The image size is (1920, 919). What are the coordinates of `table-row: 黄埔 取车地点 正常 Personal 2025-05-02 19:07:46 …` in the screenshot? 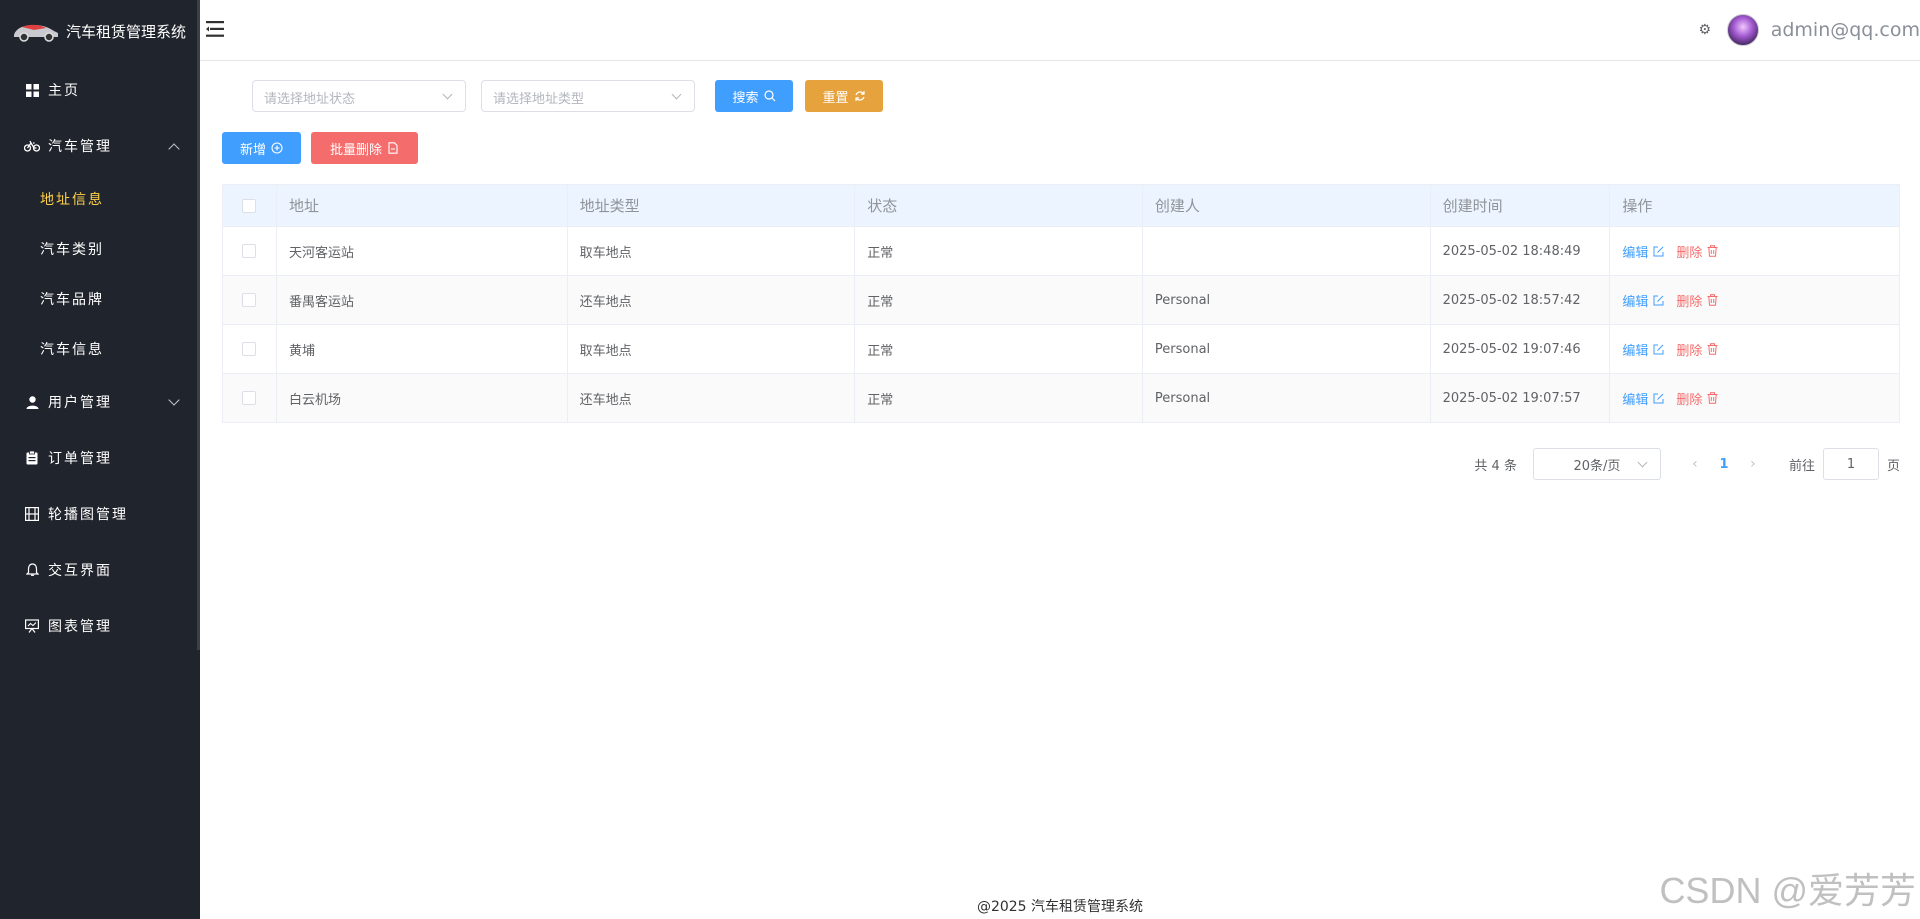 It's located at (1061, 349).